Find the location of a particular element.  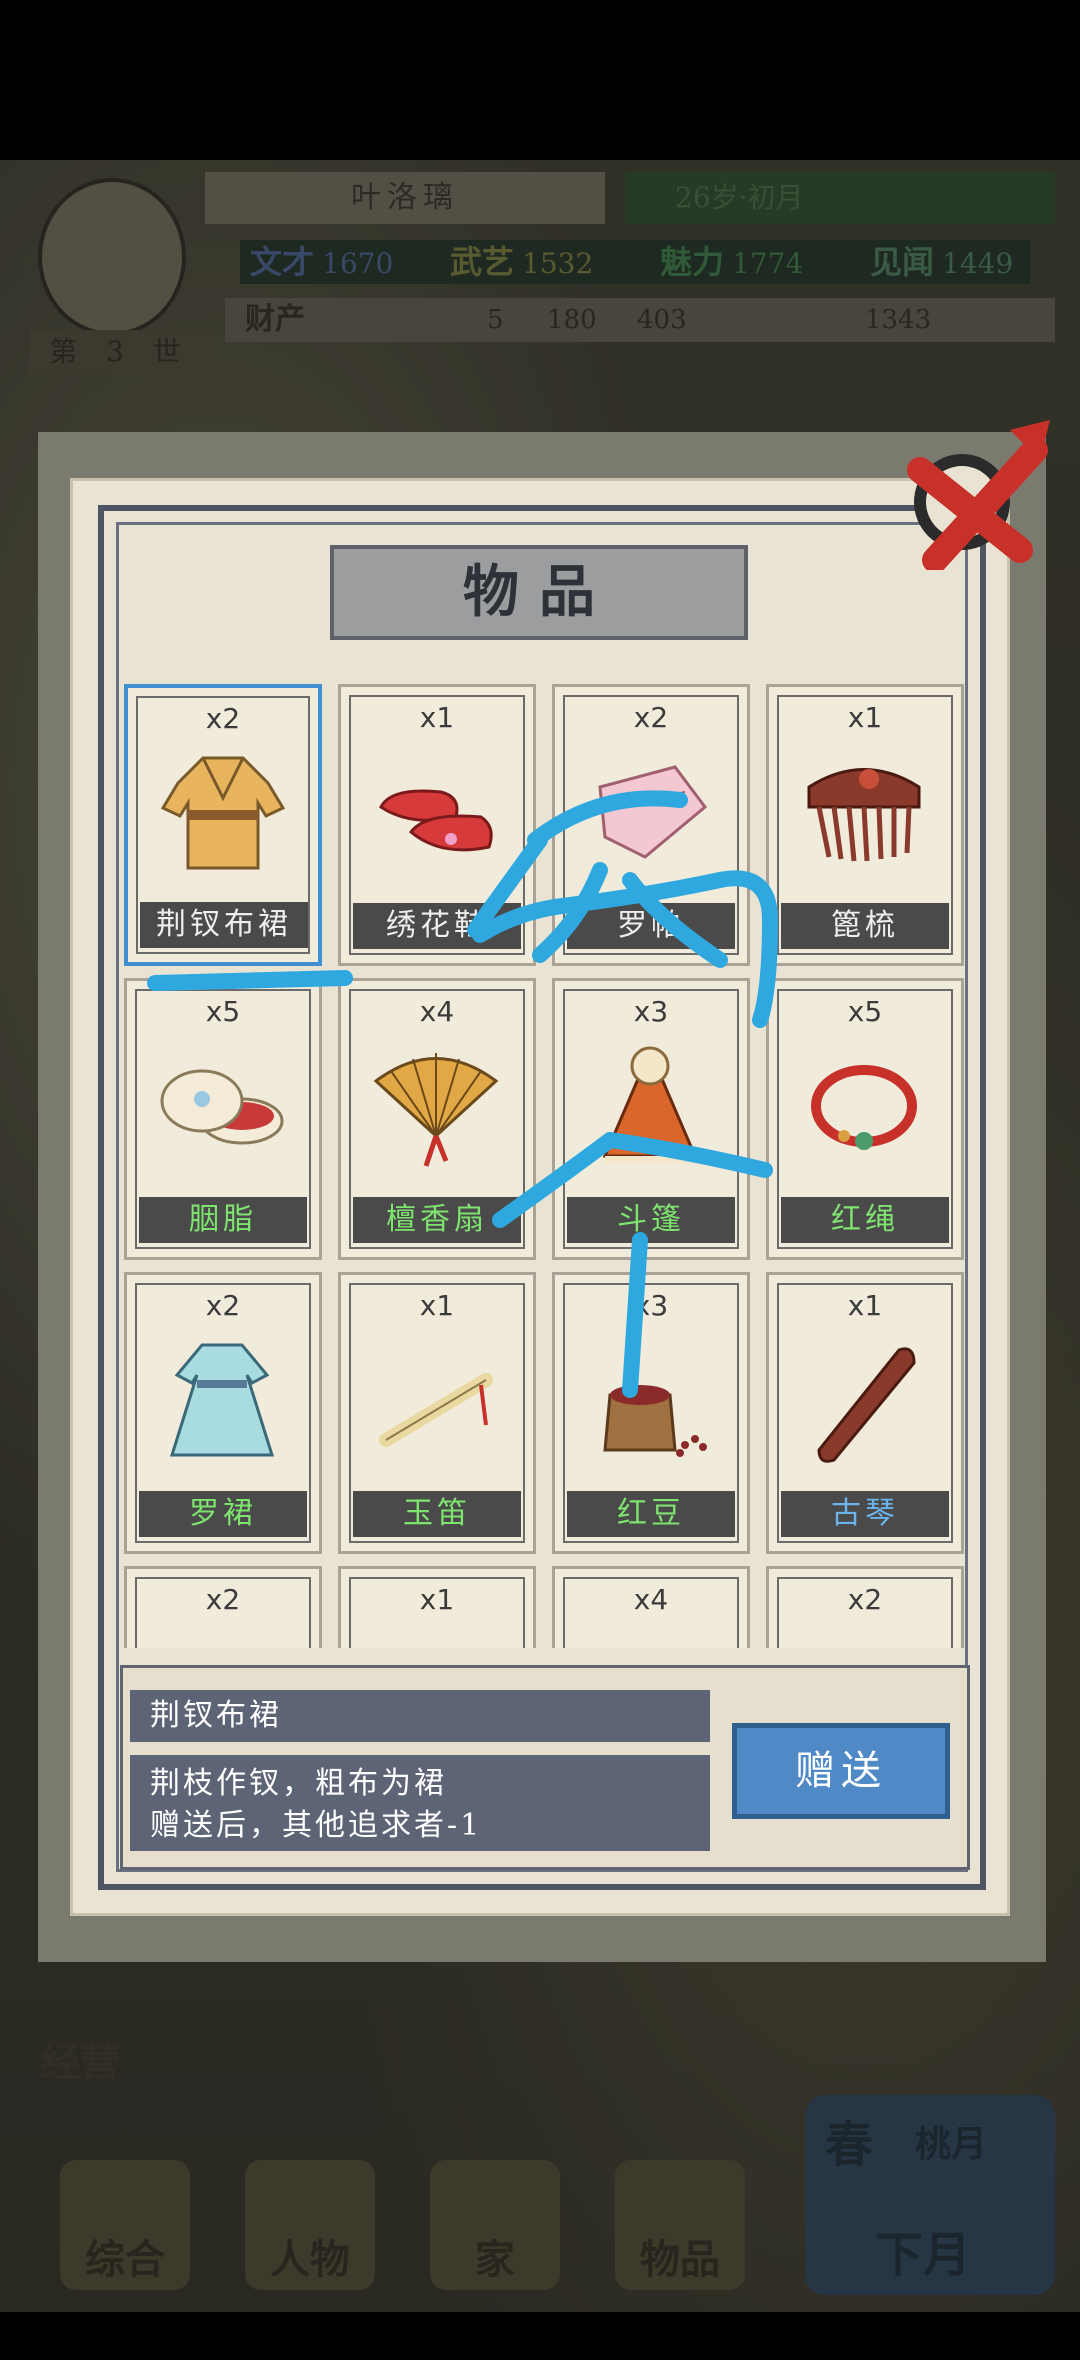

rouge-box-icon is located at coordinates (222, 1107).